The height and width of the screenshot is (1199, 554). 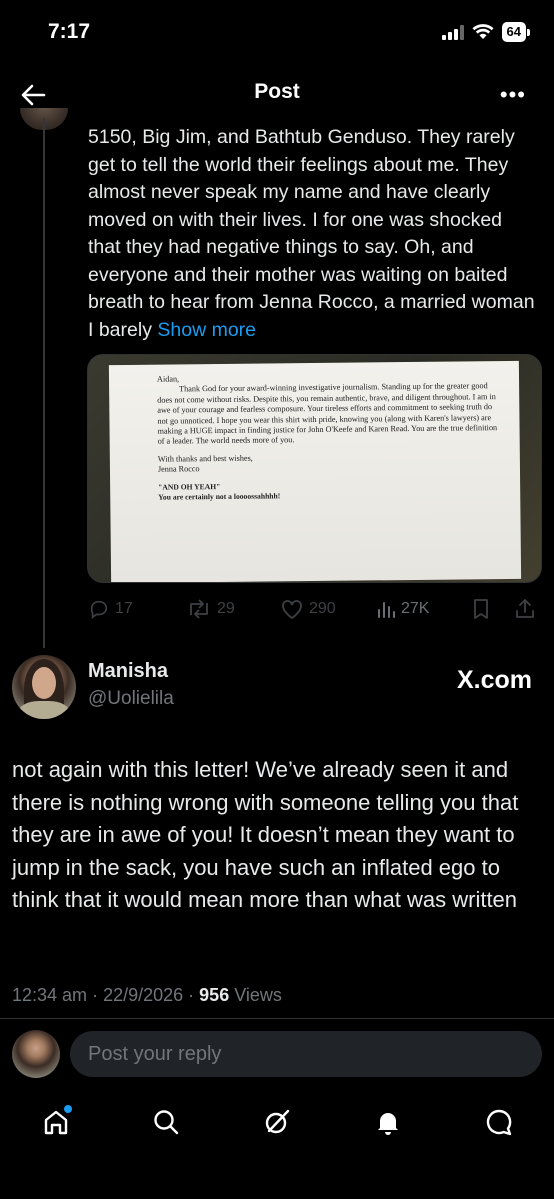 I want to click on tab-messages, so click(x=499, y=1122).